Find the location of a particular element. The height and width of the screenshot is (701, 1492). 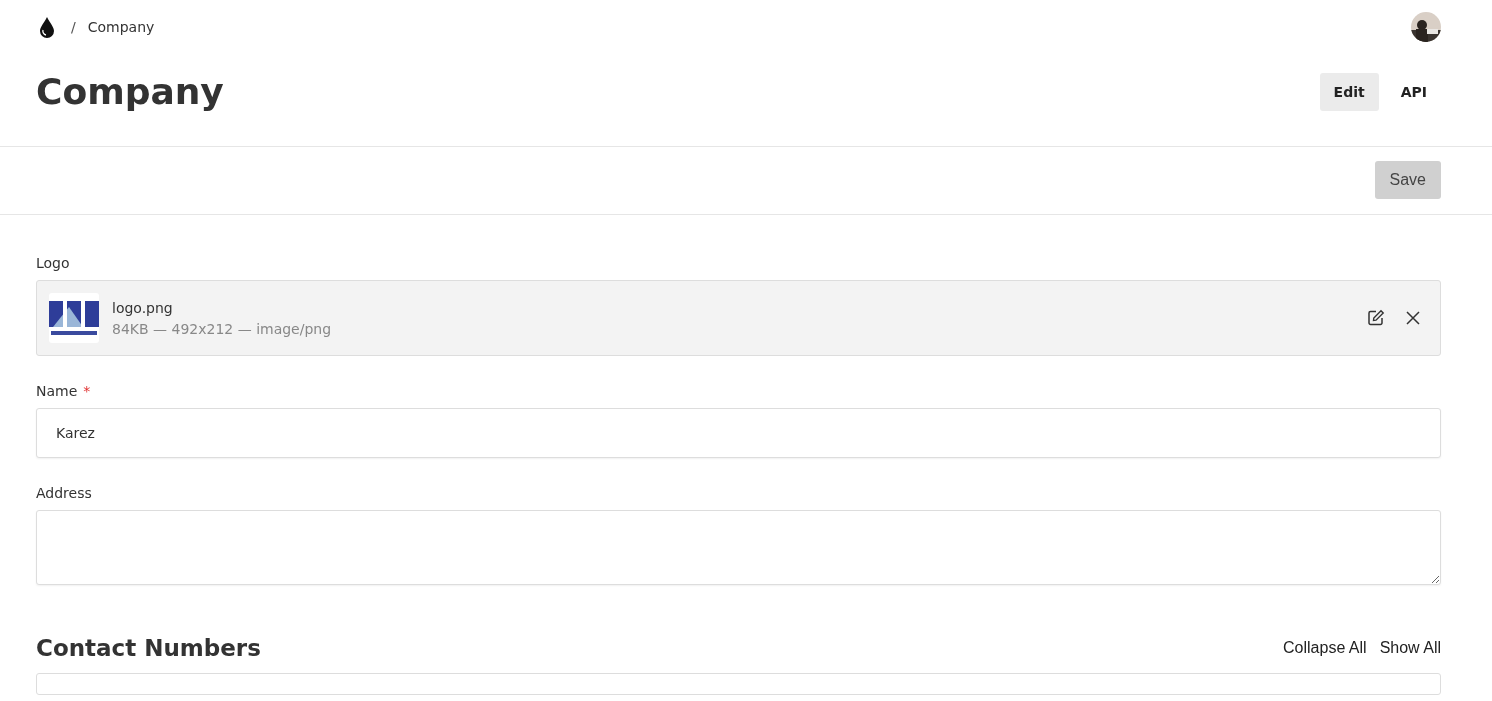

section-title: Contact Numbers is located at coordinates (149, 648).